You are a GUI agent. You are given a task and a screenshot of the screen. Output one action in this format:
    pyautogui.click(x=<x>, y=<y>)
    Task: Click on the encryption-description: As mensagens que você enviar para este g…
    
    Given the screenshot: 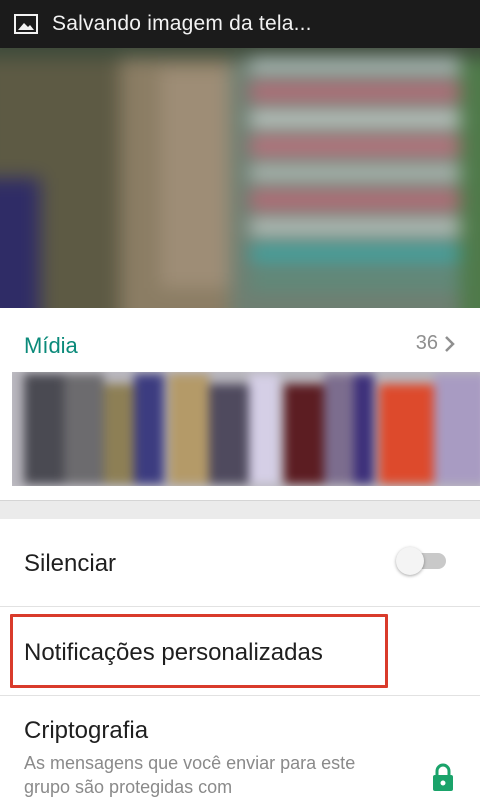 What is the action you would take?
    pyautogui.click(x=190, y=775)
    